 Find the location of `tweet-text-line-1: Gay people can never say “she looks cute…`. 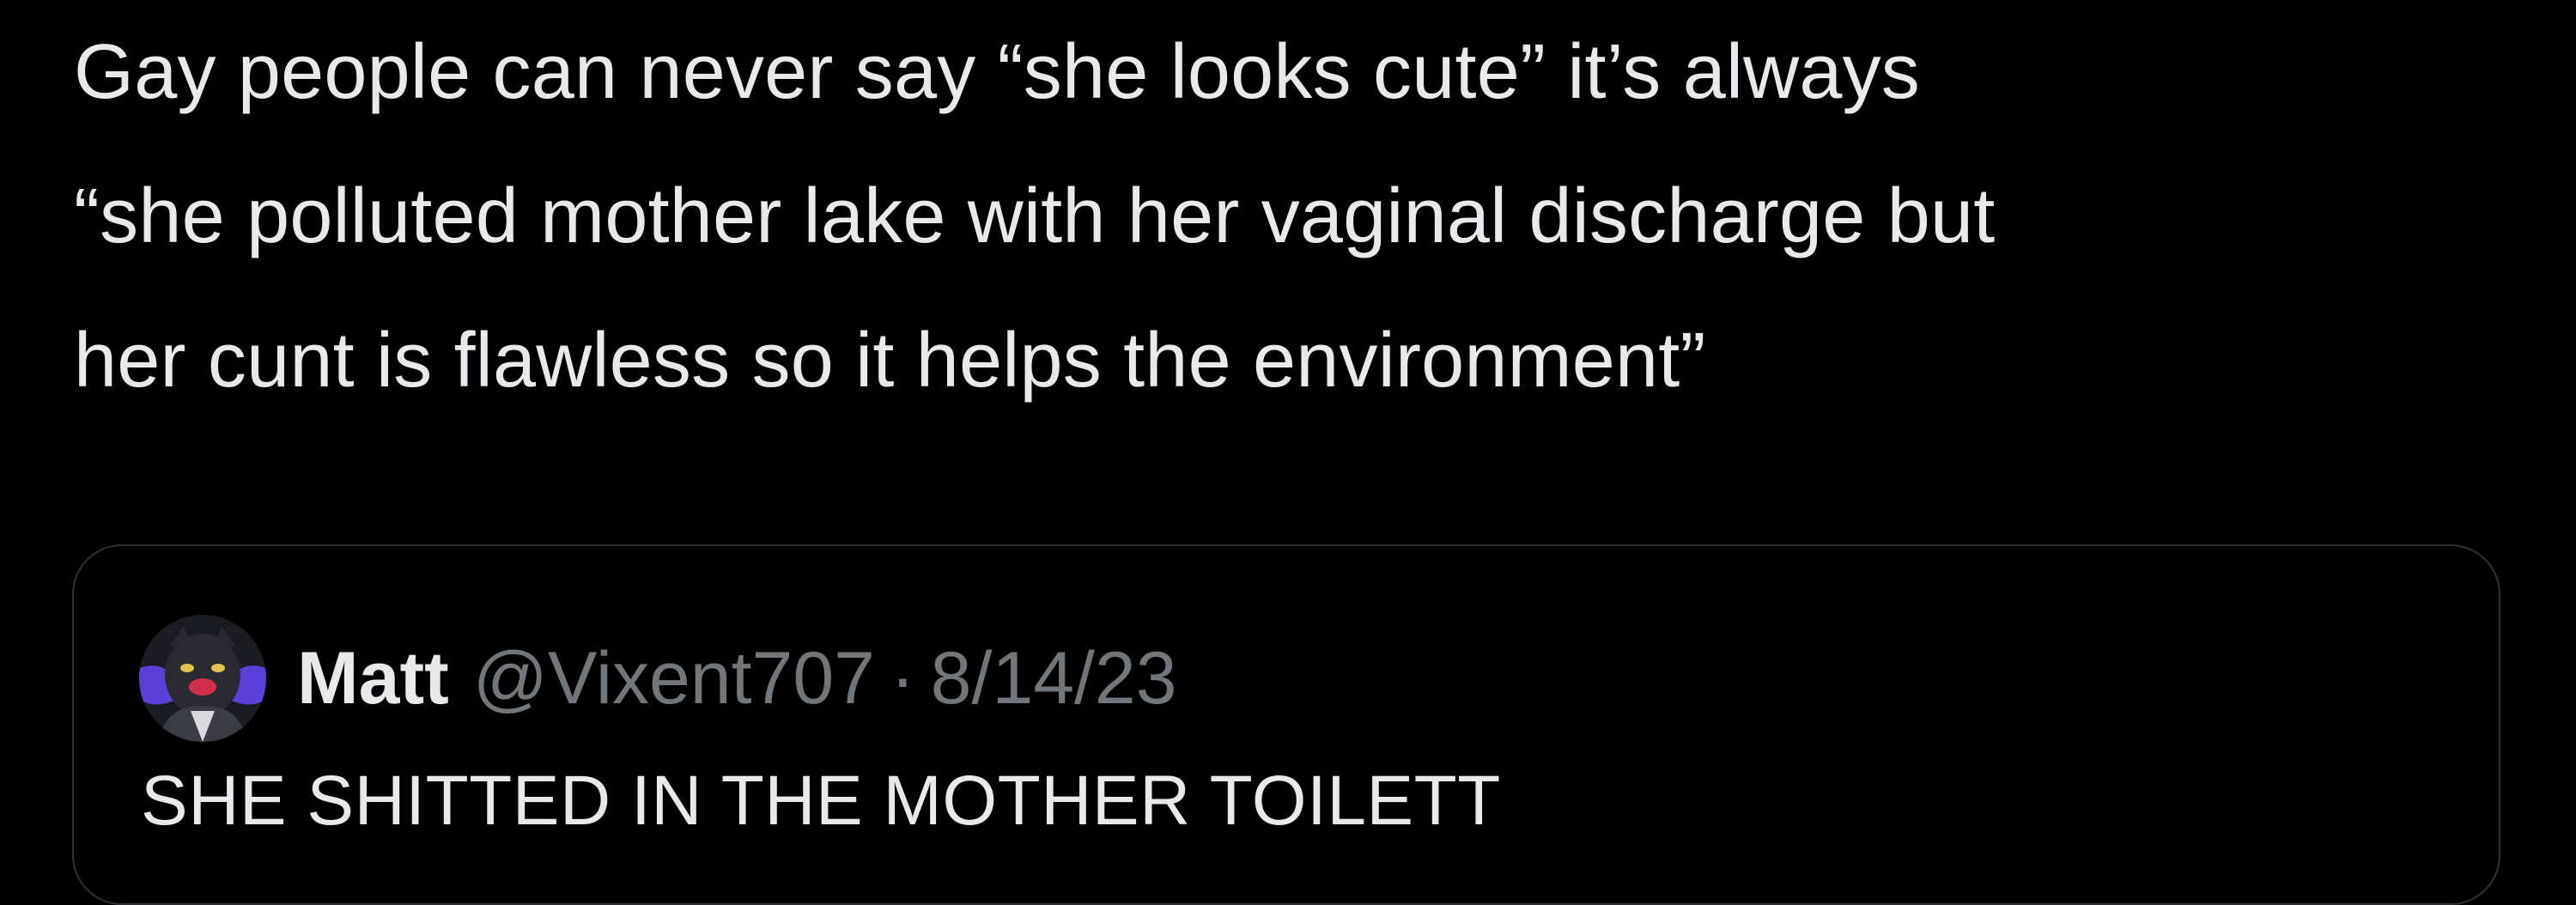

tweet-text-line-1: Gay people can never say “she looks cute… is located at coordinates (997, 72).